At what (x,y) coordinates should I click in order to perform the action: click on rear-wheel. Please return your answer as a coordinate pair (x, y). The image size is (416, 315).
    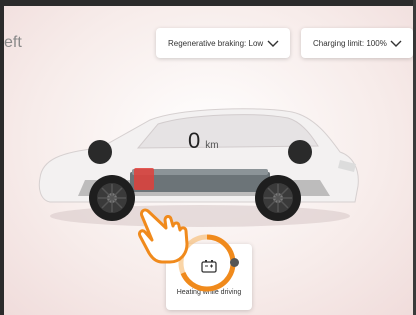
    Looking at the image, I should click on (112, 198).